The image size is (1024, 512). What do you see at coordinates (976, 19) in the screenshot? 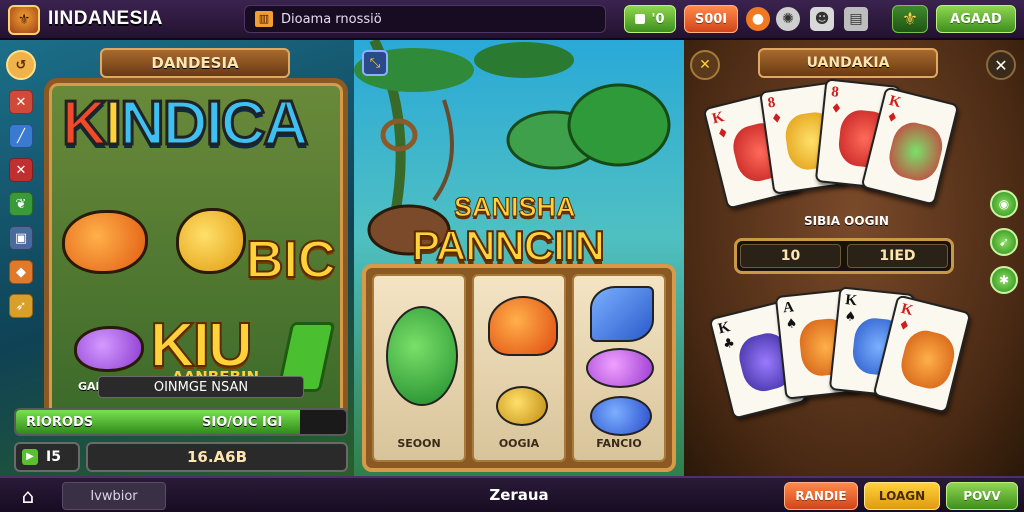
I see `top-action-button: AGAAD` at bounding box center [976, 19].